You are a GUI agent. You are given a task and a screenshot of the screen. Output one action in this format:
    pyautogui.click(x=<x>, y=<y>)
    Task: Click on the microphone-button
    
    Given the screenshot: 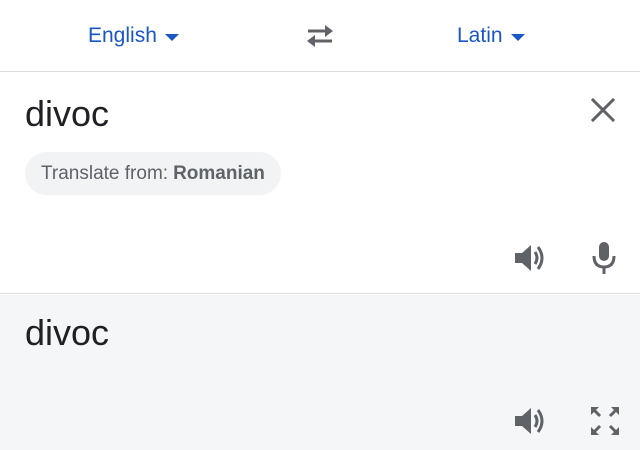 What is the action you would take?
    pyautogui.click(x=604, y=258)
    